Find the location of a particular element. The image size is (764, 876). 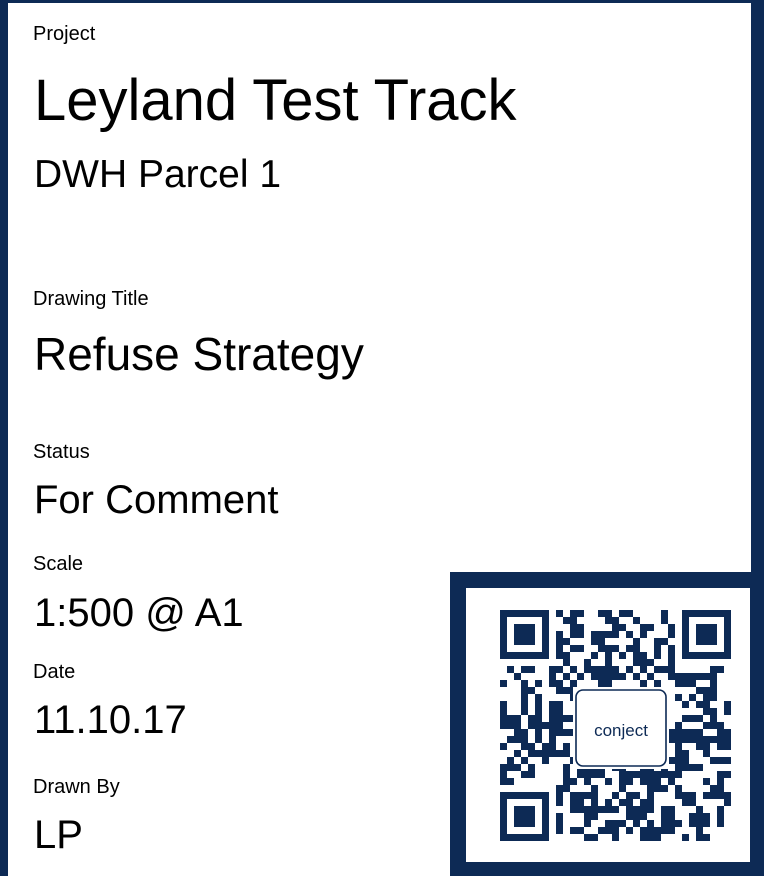

status-value: For Comment is located at coordinates (156, 500).